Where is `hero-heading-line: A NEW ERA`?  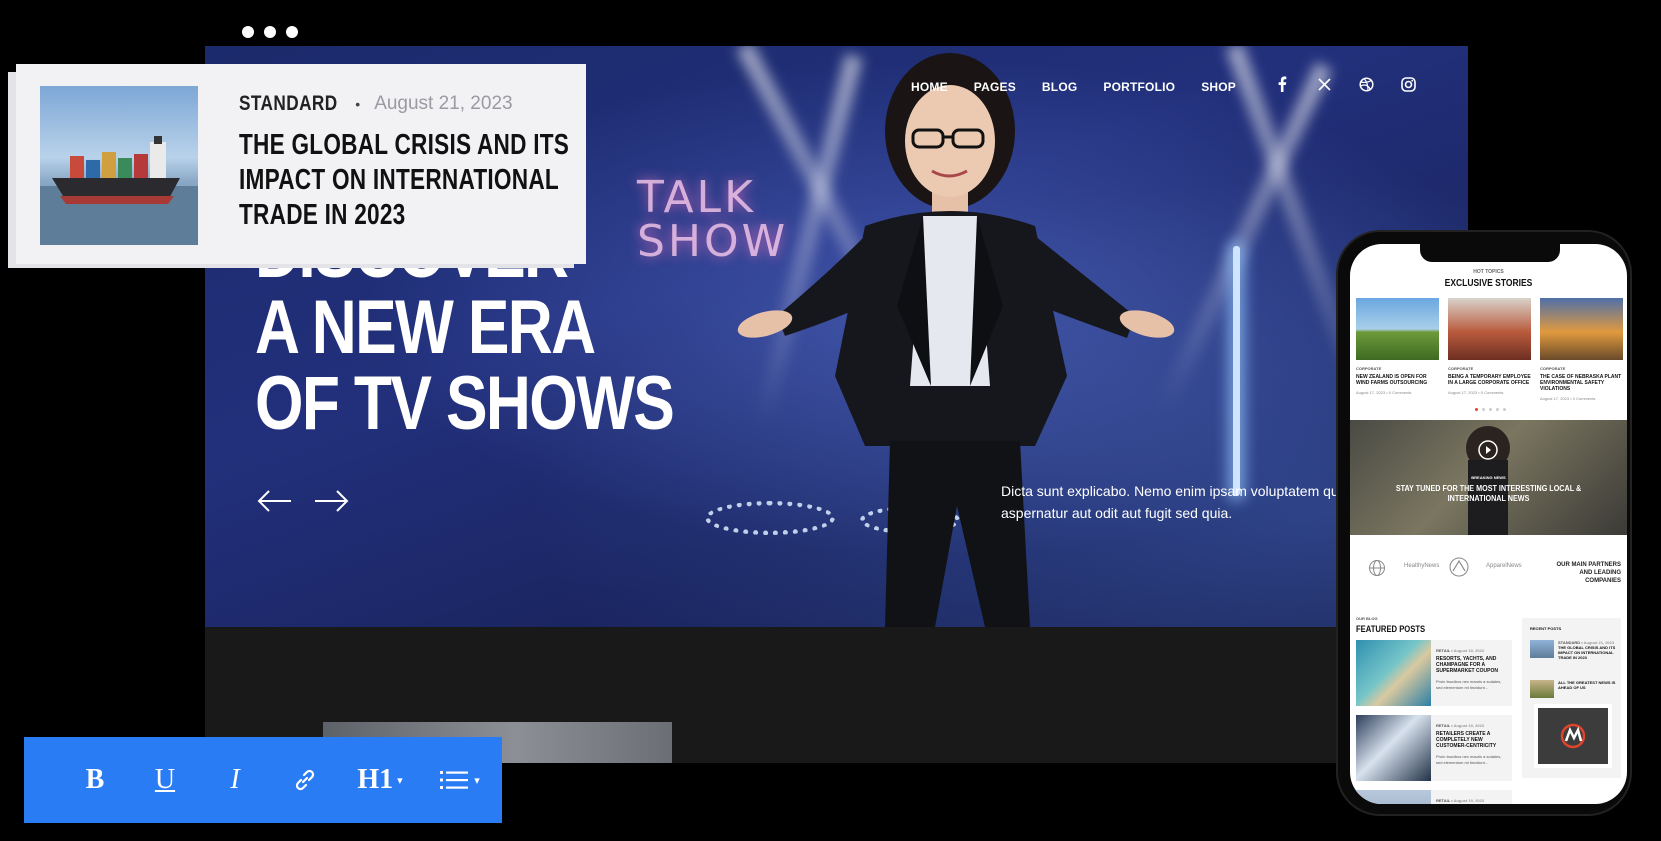 hero-heading-line: A NEW ERA is located at coordinates (425, 327).